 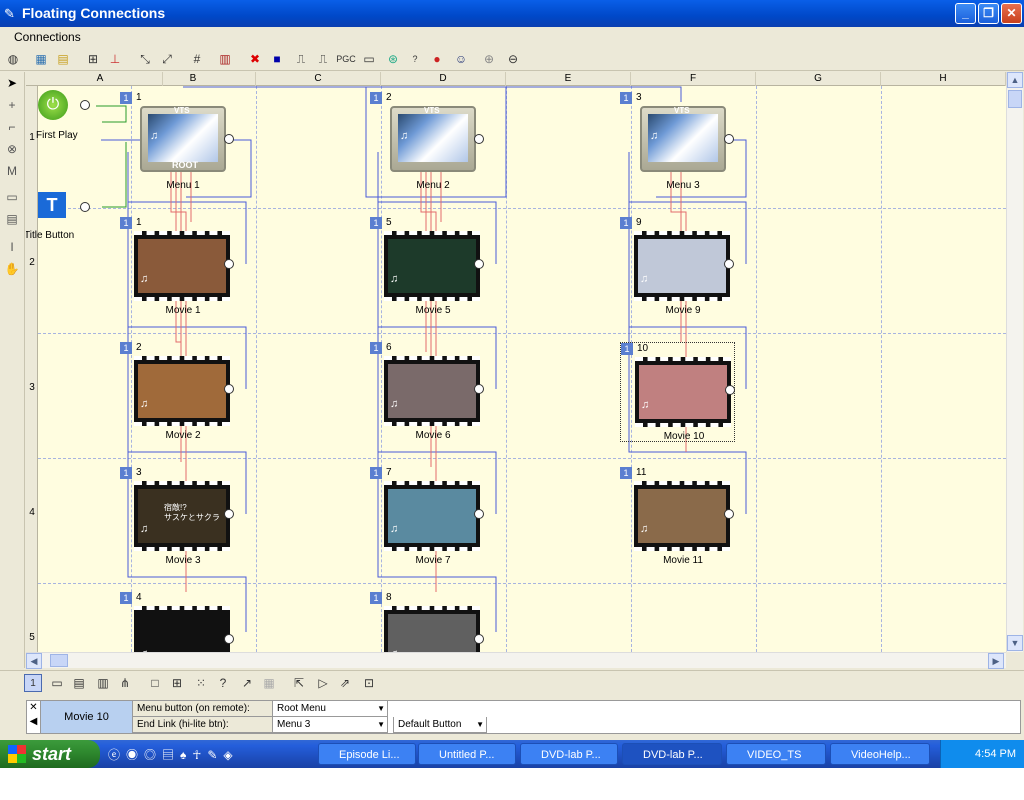 I want to click on movie-node-10: 1 10 ♫ Movie 10, so click(x=677, y=392).